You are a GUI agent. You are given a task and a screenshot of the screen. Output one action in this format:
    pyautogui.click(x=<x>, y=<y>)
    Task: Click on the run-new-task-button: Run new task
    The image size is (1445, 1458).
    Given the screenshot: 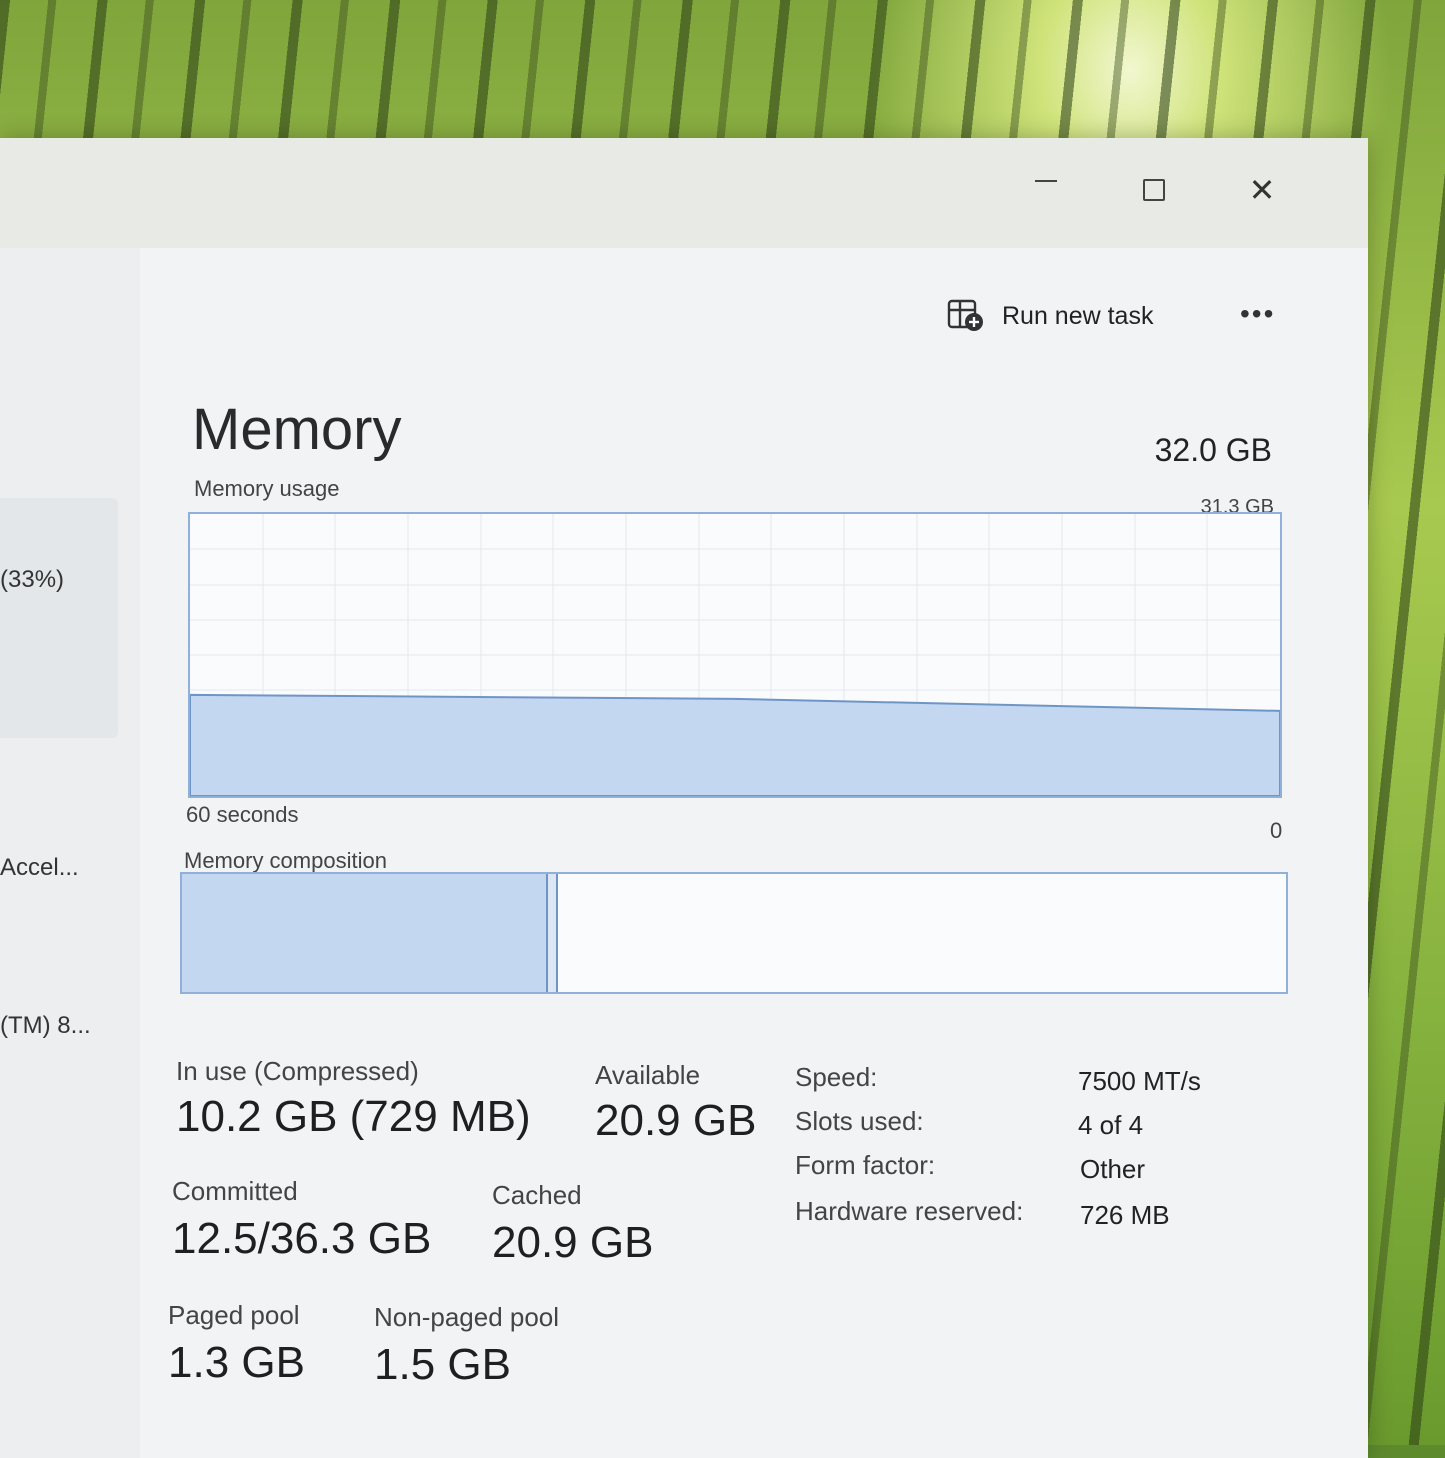 What is the action you would take?
    pyautogui.click(x=1049, y=316)
    